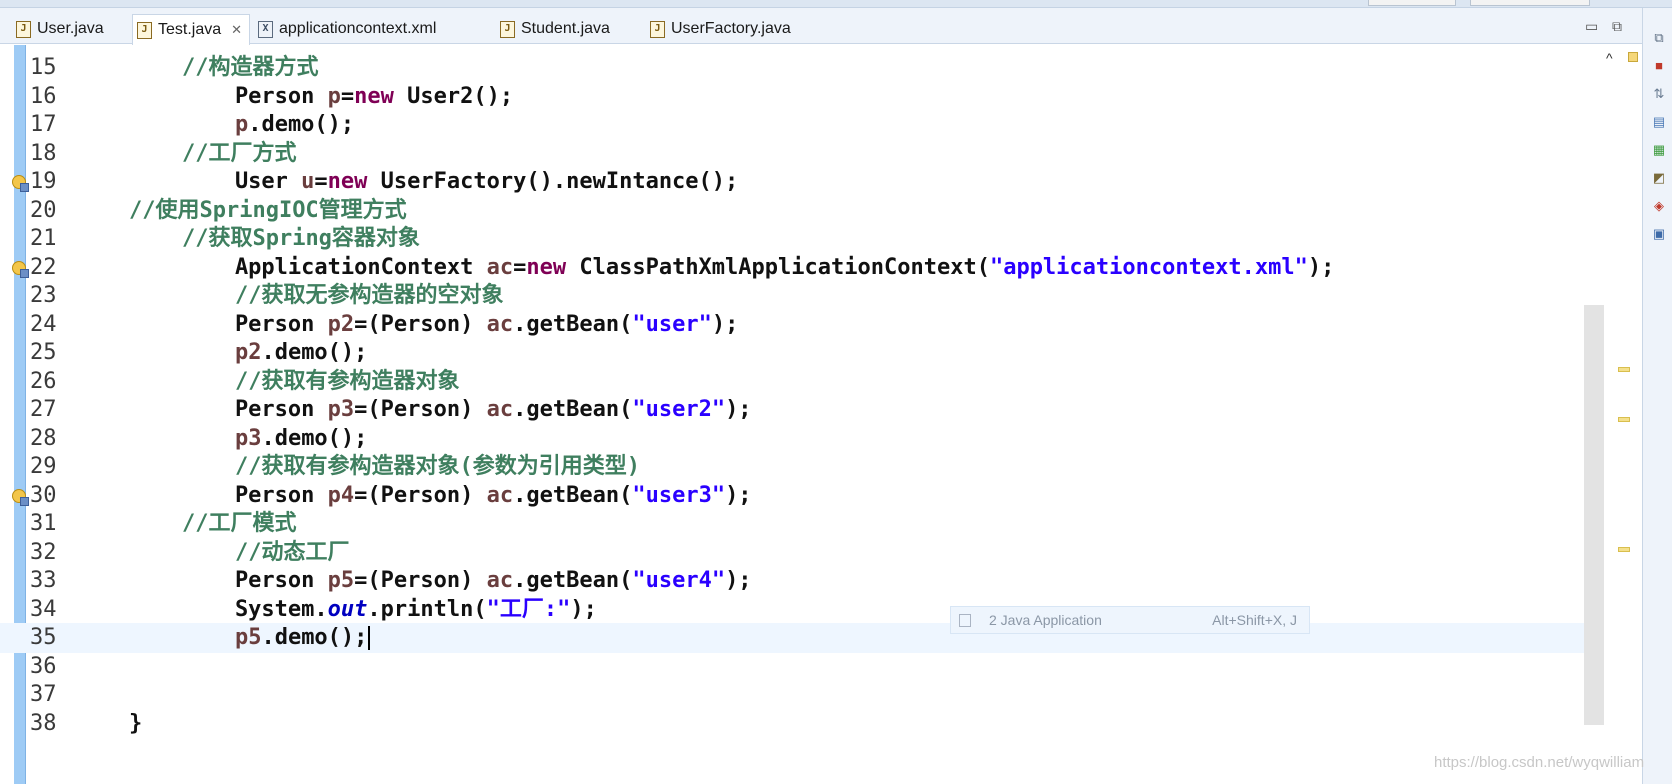  What do you see at coordinates (294, 97) in the screenshot?
I see `code-text: Person p=new User2();` at bounding box center [294, 97].